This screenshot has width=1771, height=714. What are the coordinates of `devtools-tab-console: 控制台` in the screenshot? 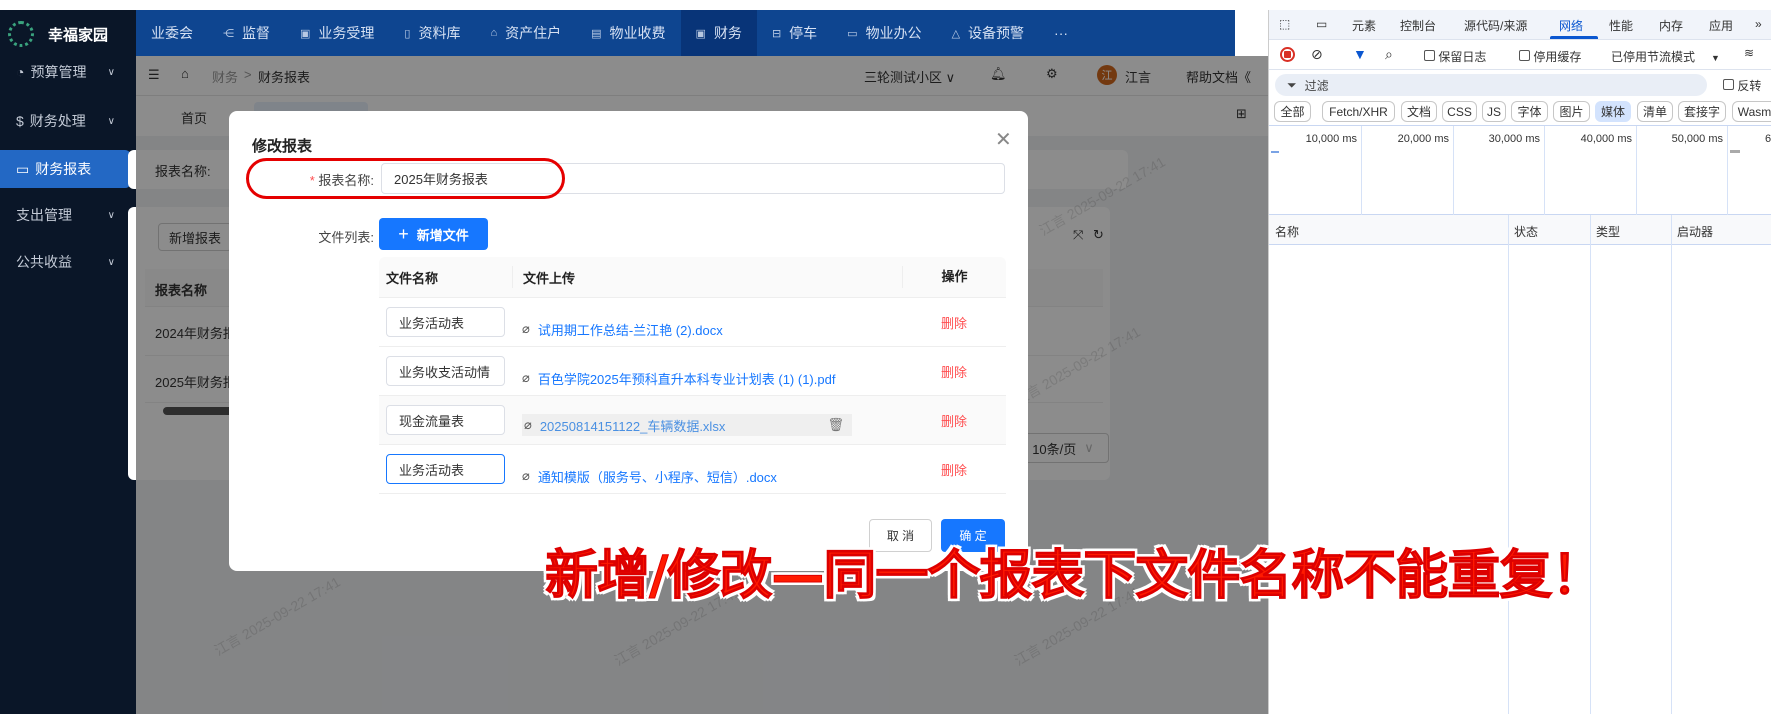 It's located at (1418, 25).